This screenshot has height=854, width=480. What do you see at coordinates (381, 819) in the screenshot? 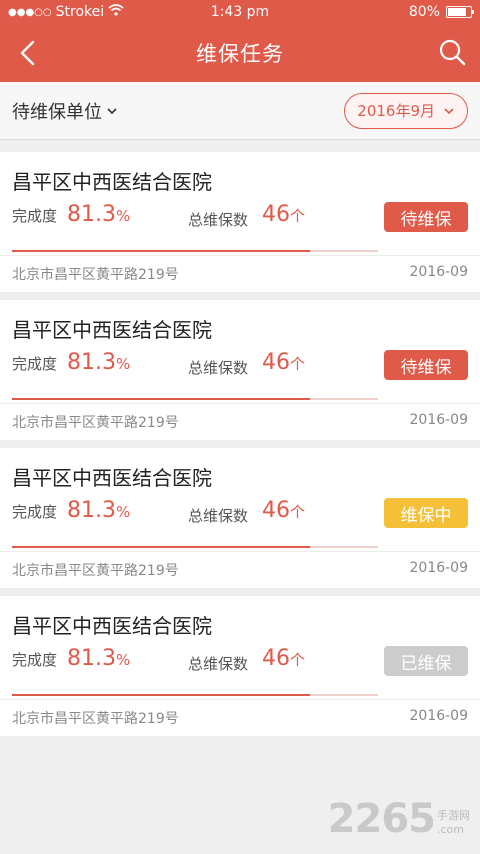
I see `watermark-number: 2265` at bounding box center [381, 819].